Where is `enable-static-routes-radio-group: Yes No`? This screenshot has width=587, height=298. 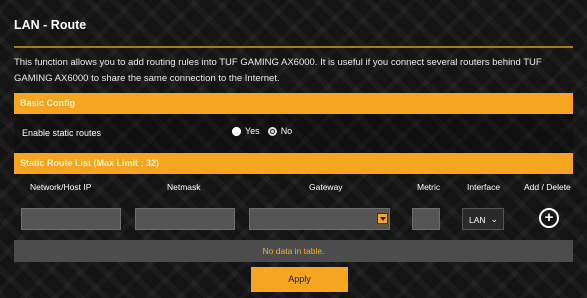
enable-static-routes-radio-group: Yes No is located at coordinates (264, 131).